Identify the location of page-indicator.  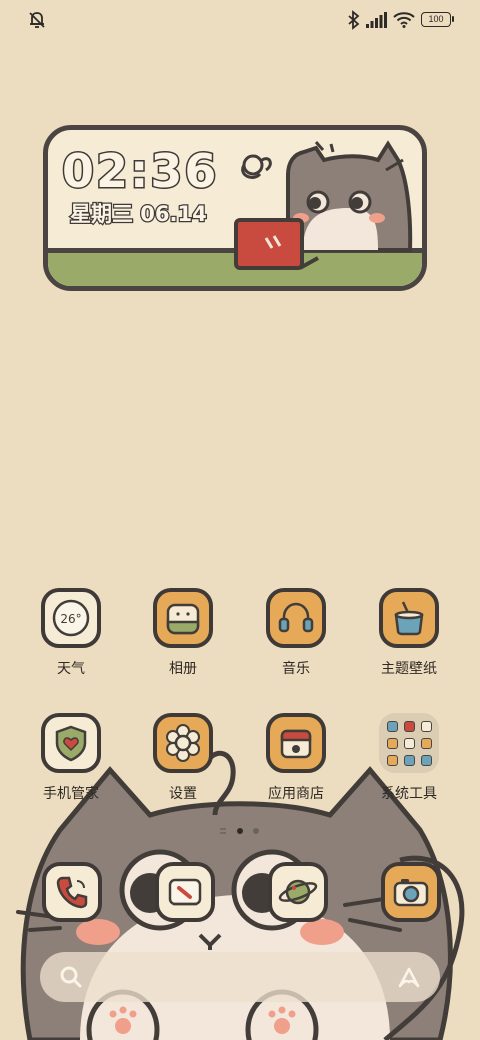
(240, 831).